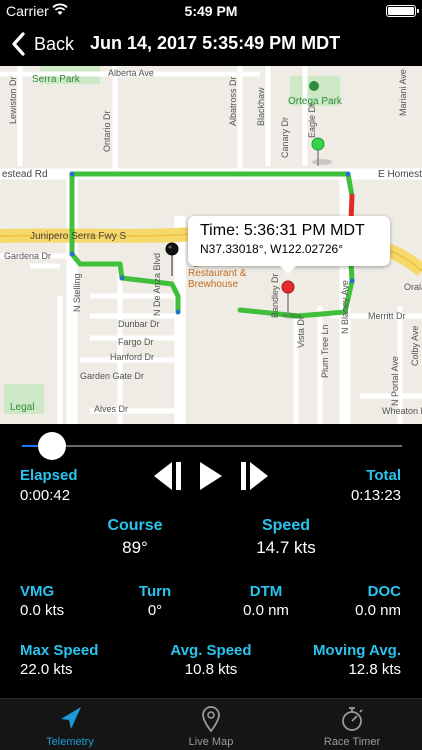 This screenshot has height=750, width=422. Describe the element at coordinates (215, 43) in the screenshot. I see `page-title: Jun 14, 2017 5:35:49 PM MDT` at that location.